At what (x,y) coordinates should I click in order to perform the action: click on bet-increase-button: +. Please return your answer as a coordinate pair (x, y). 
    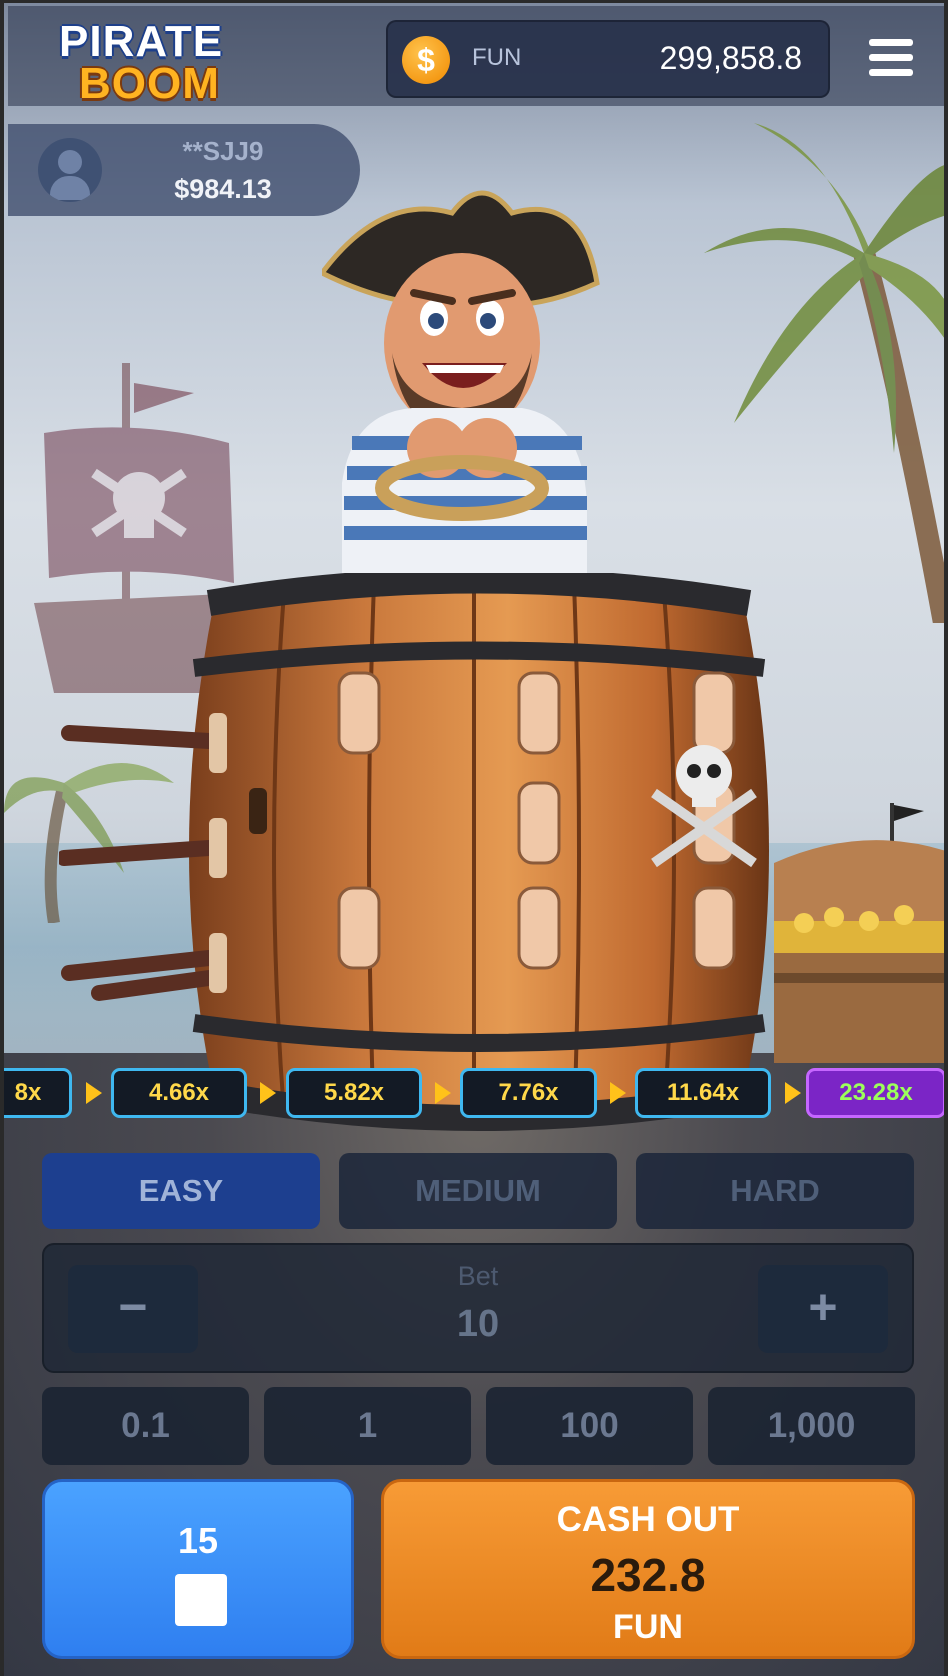
    Looking at the image, I should click on (823, 1309).